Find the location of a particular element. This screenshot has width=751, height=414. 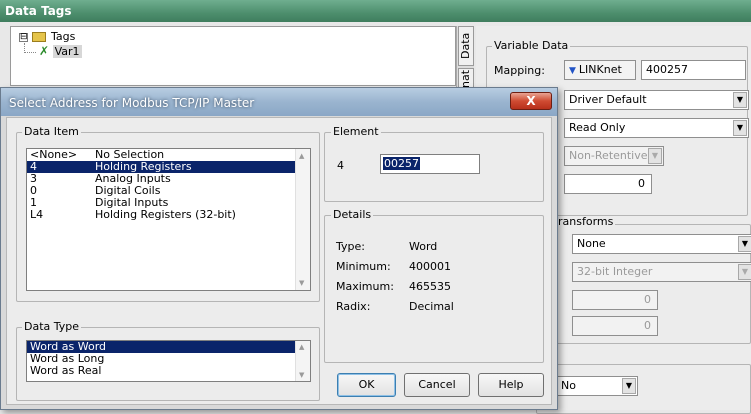

window-title: Data Tags is located at coordinates (375, 11).